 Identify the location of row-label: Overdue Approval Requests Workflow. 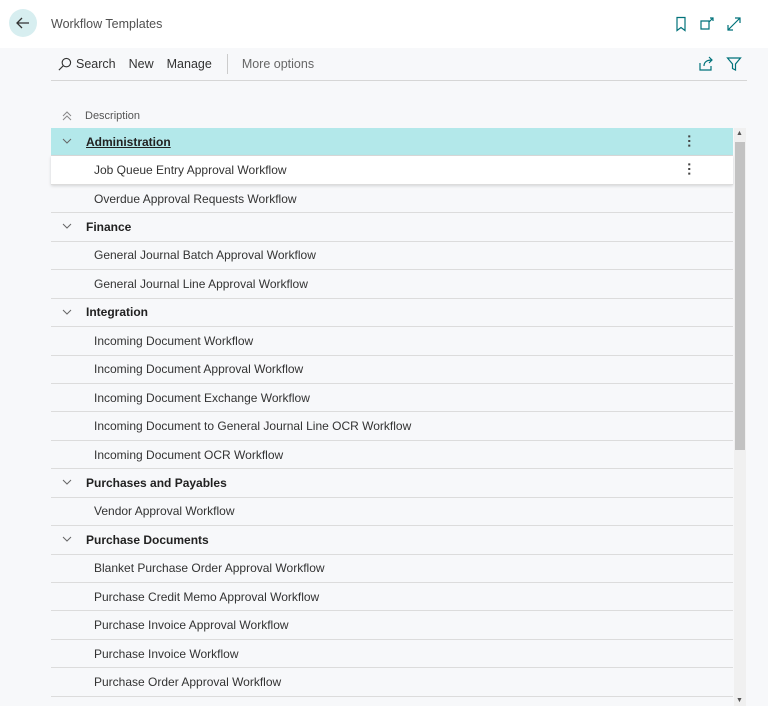
(195, 199).